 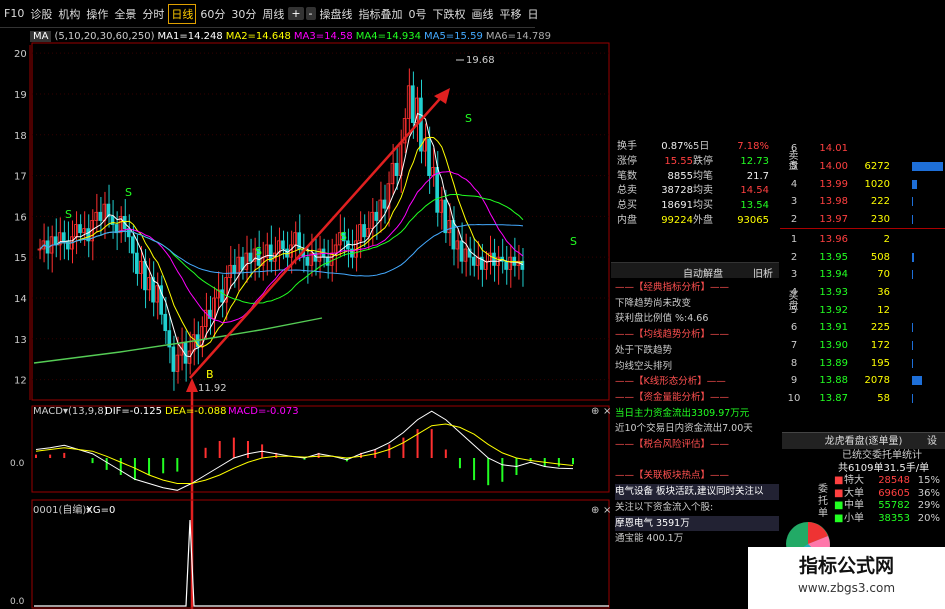 What do you see at coordinates (833, 220) in the screenshot?
I see `ob-price: 13.97` at bounding box center [833, 220].